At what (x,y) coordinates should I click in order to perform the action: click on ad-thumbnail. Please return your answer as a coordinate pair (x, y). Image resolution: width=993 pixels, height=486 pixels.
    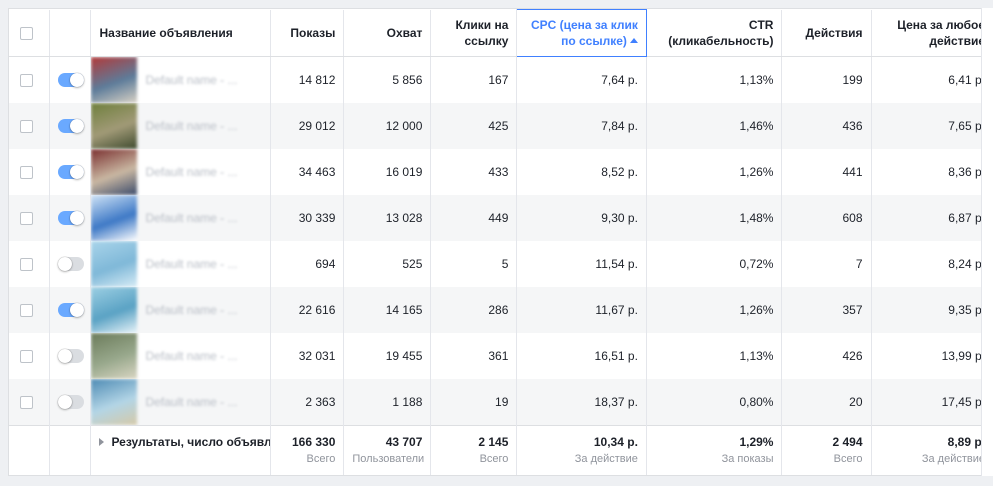
    Looking at the image, I should click on (114, 172).